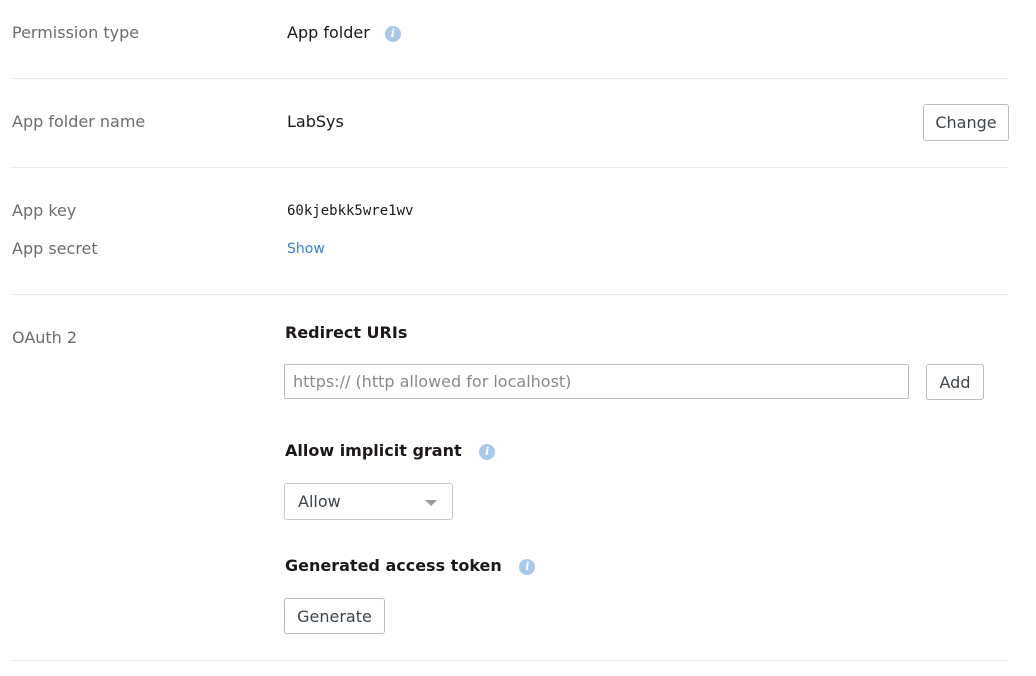 The height and width of the screenshot is (676, 1036). What do you see at coordinates (79, 121) in the screenshot?
I see `app-folder-name-label: App folder name` at bounding box center [79, 121].